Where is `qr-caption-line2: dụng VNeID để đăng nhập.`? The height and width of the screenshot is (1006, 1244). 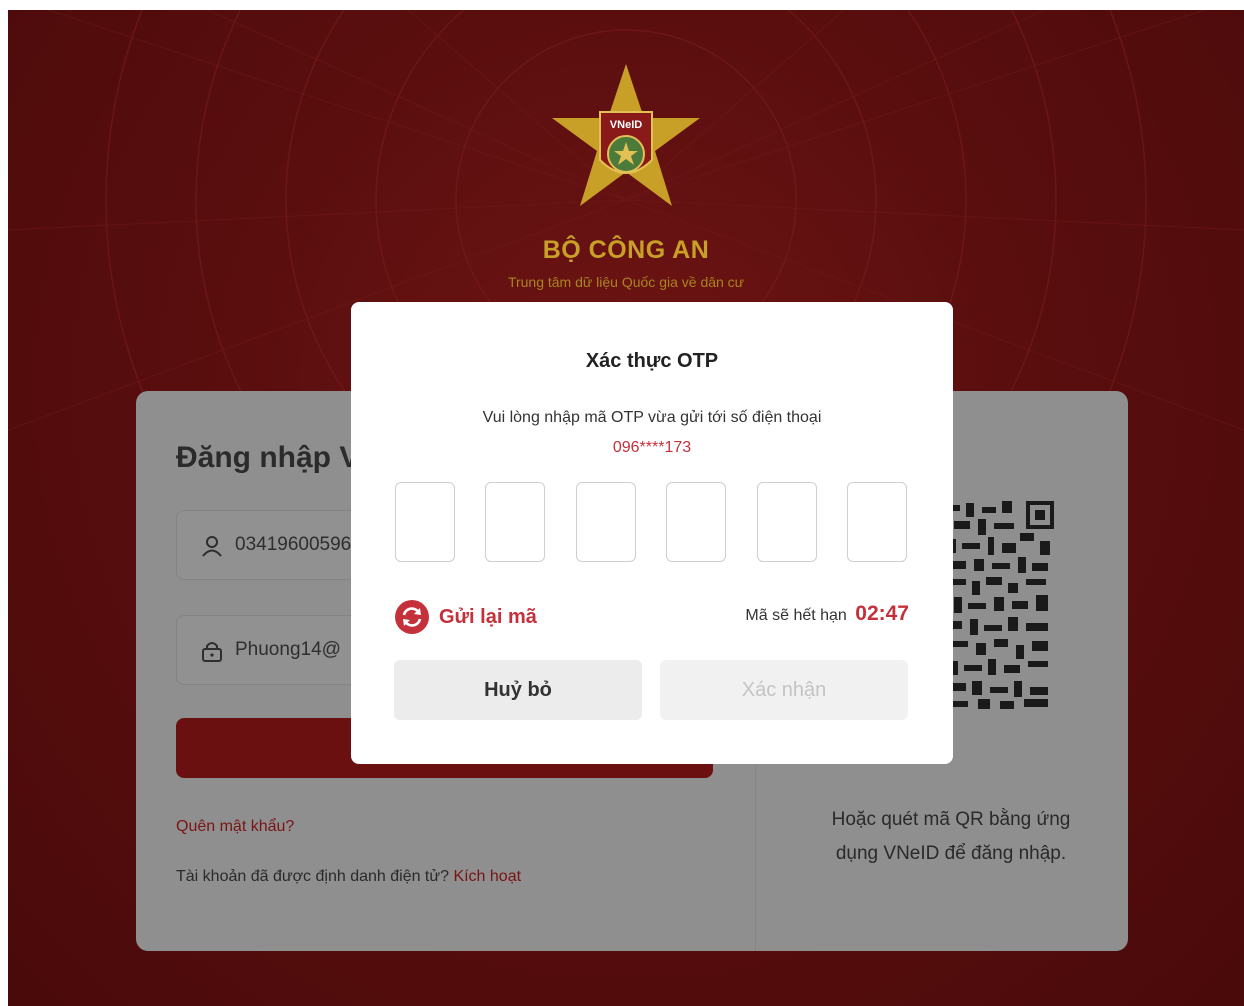 qr-caption-line2: dụng VNeID để đăng nhập. is located at coordinates (951, 853).